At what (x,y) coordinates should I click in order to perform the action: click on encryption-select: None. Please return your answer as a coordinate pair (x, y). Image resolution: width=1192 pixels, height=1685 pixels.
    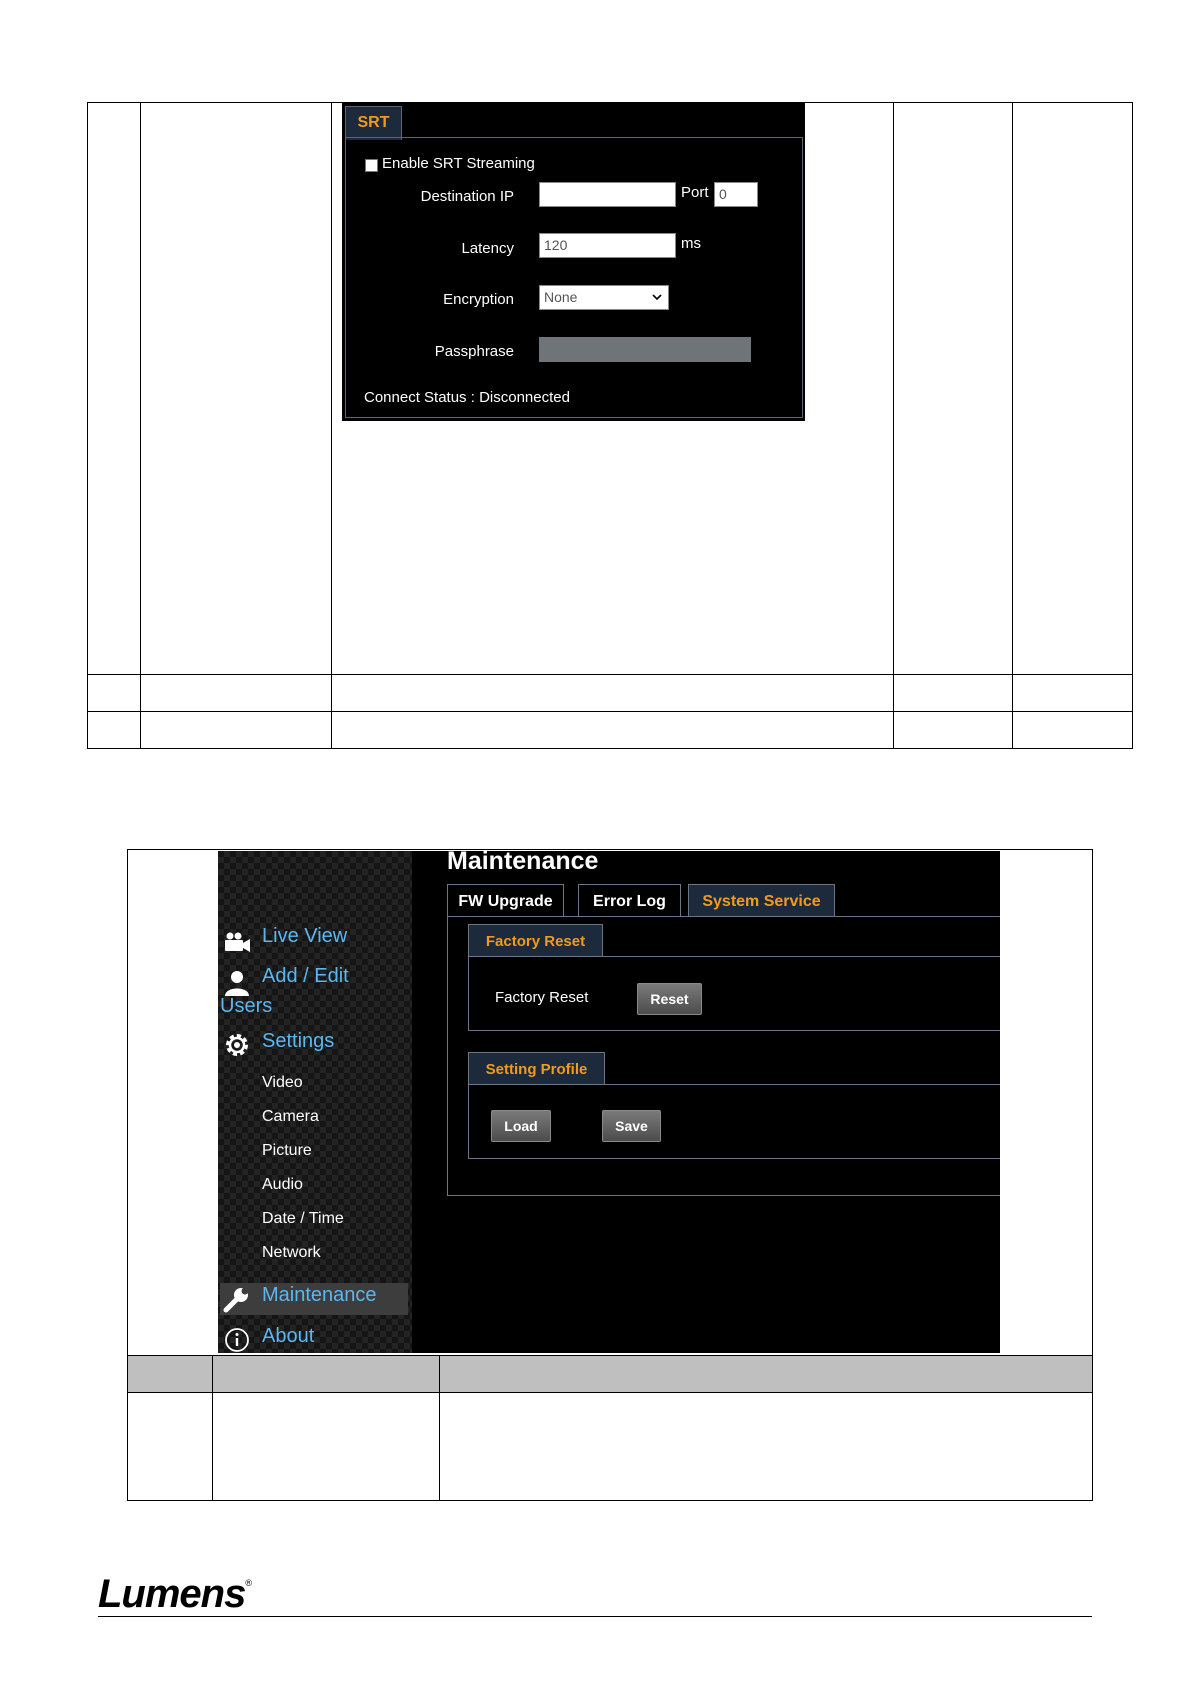
    Looking at the image, I should click on (604, 297).